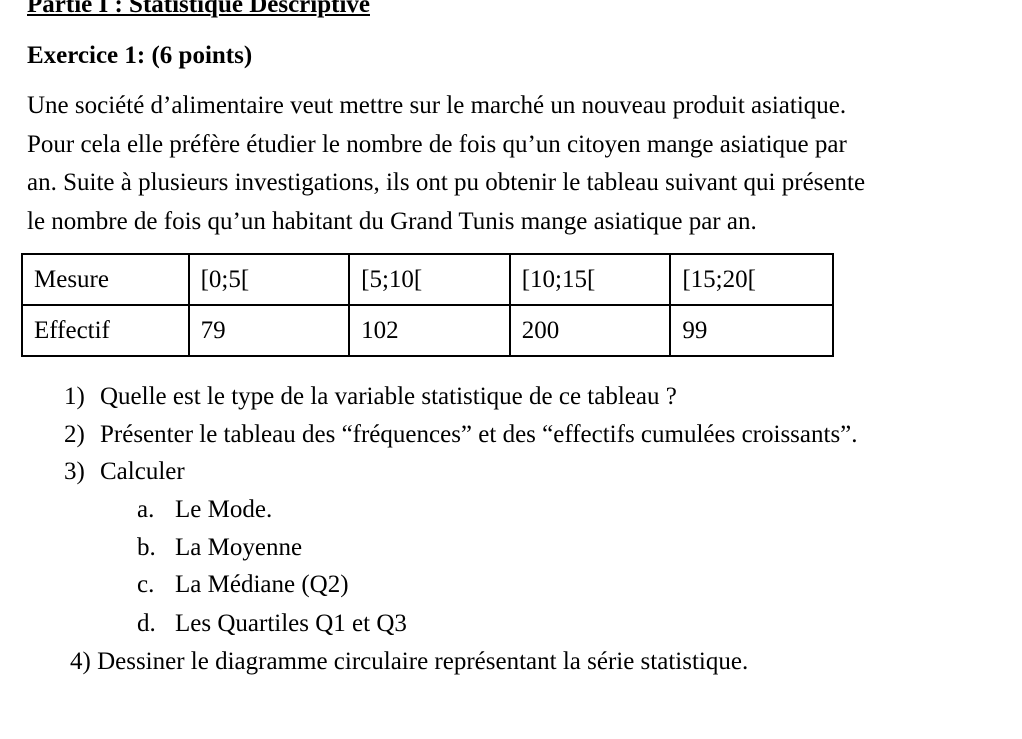 This screenshot has height=739, width=1022. Describe the element at coordinates (80, 661) in the screenshot. I see `question-number: 4)` at that location.